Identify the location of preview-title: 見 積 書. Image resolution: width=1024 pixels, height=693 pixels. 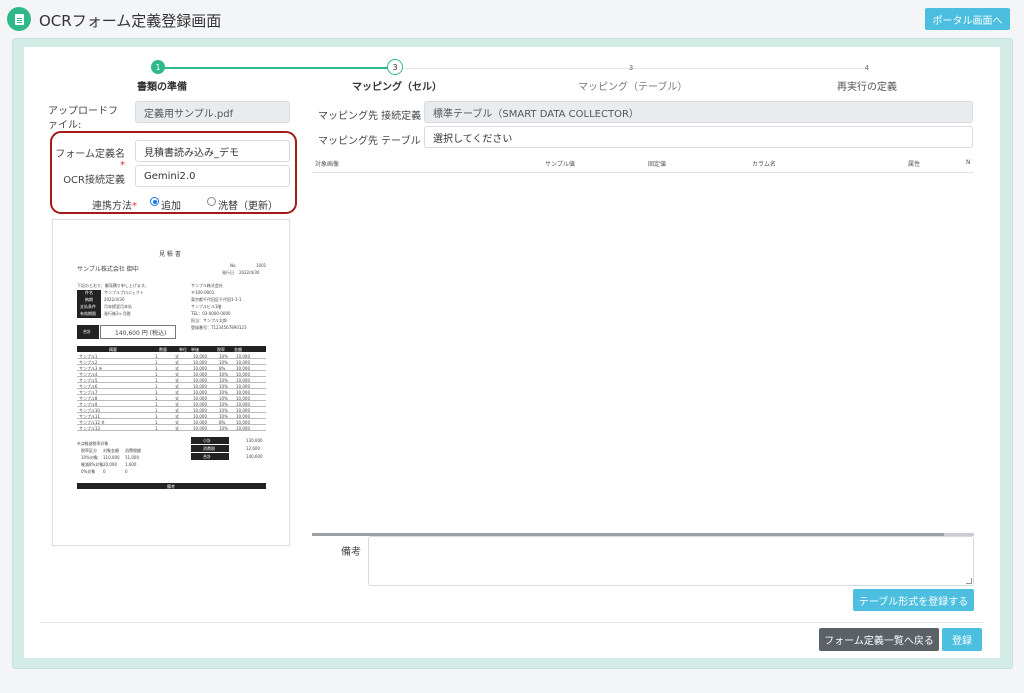
(170, 254).